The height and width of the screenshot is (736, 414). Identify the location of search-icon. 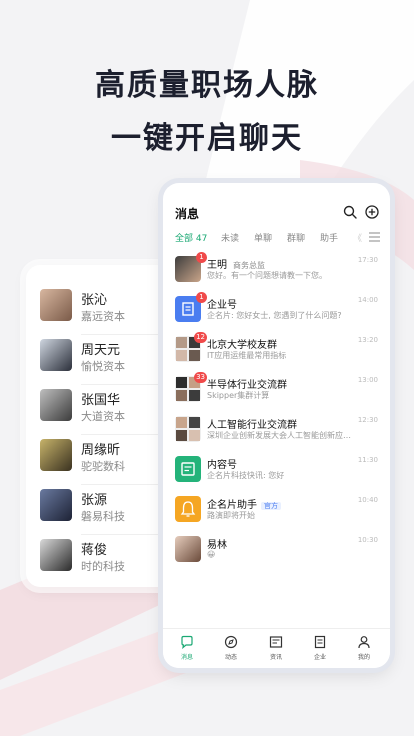
(350, 212).